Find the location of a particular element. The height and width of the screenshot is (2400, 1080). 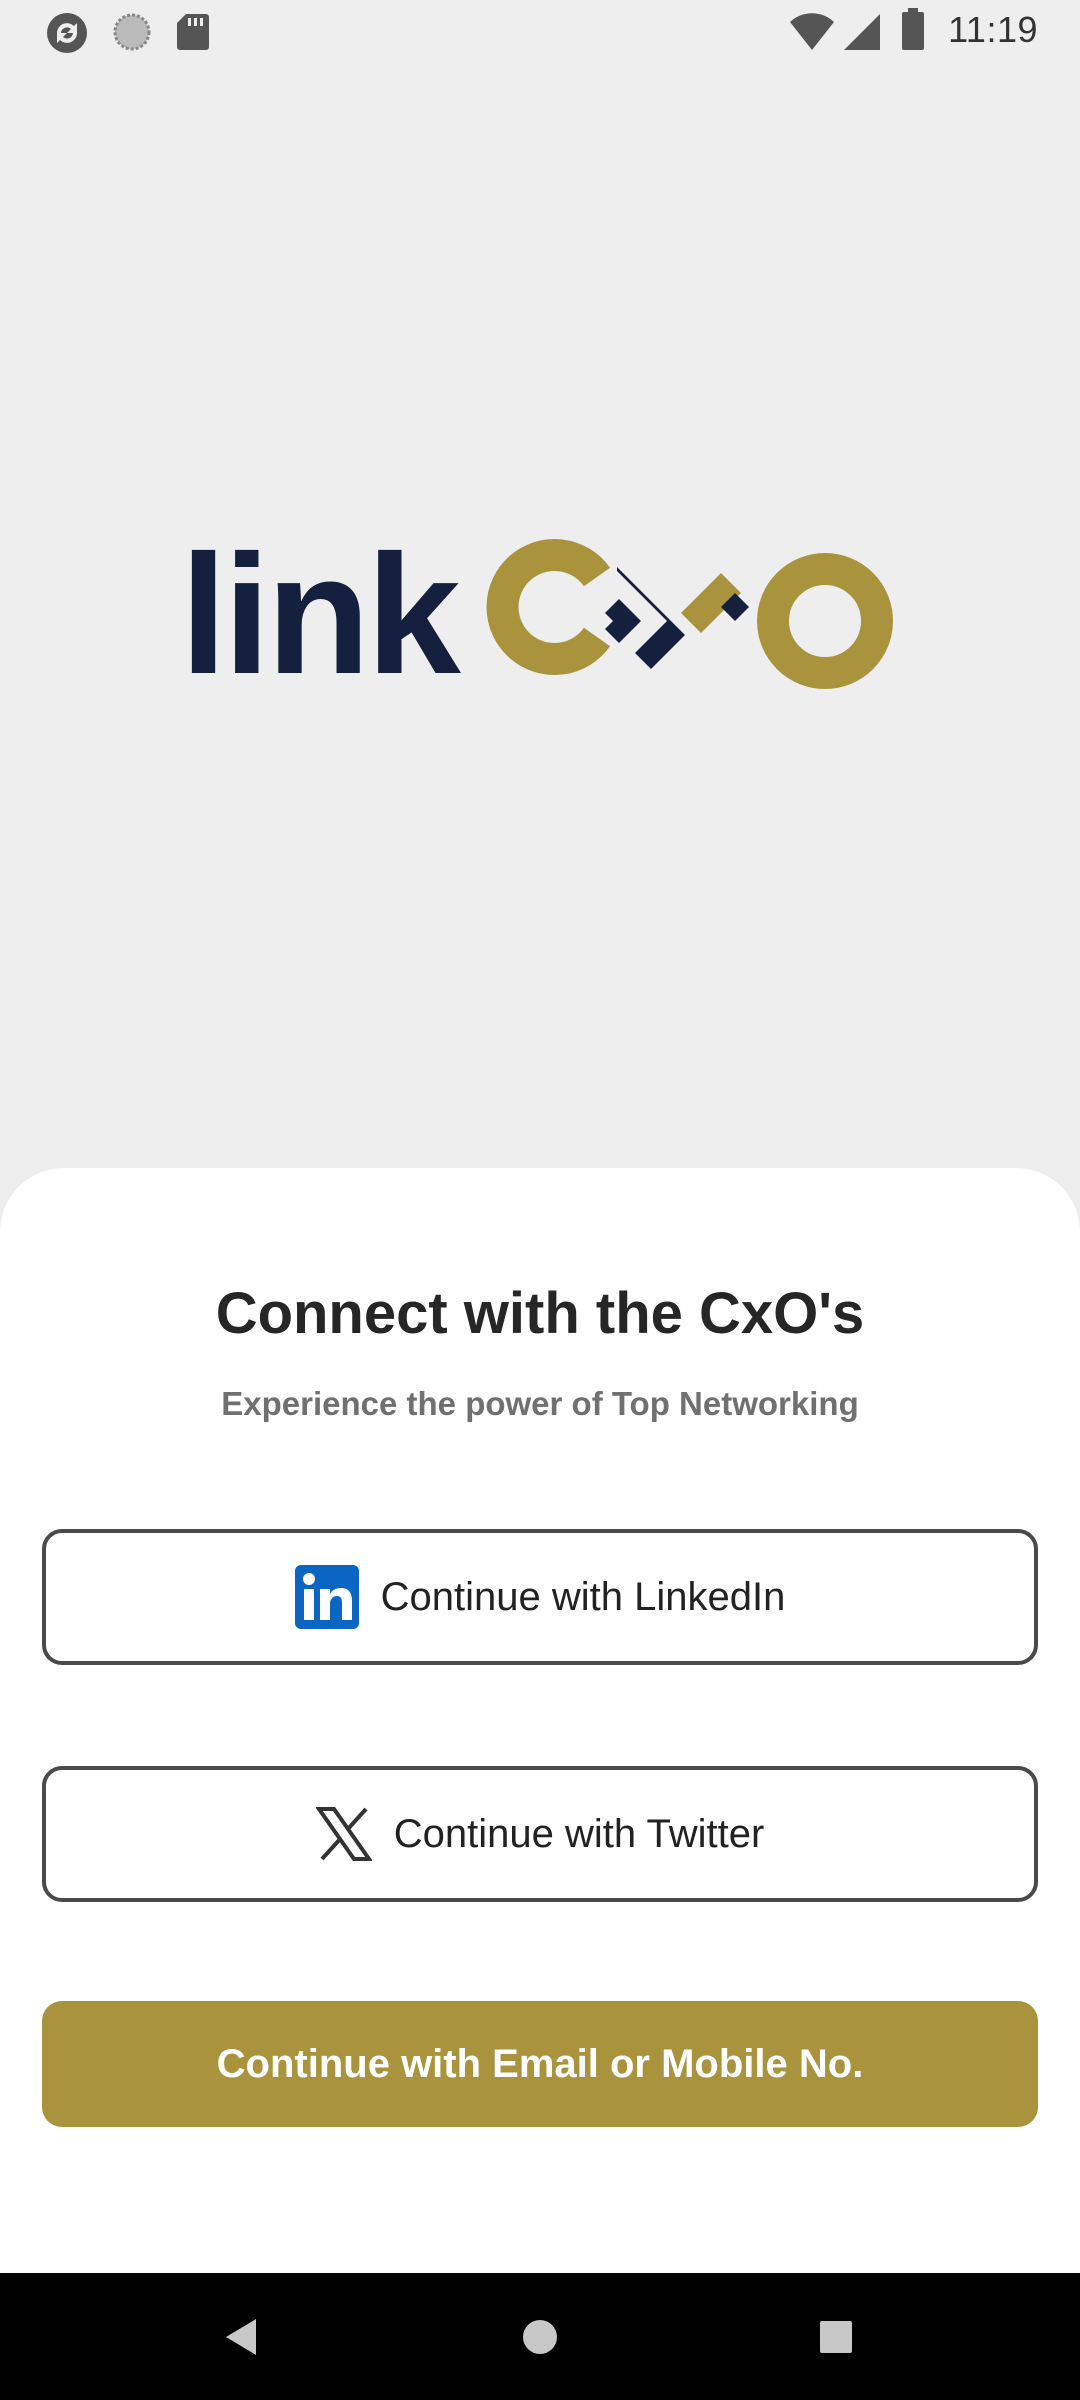

continue-linkedin-button: Continue with LinkedIn is located at coordinates (540, 1597).